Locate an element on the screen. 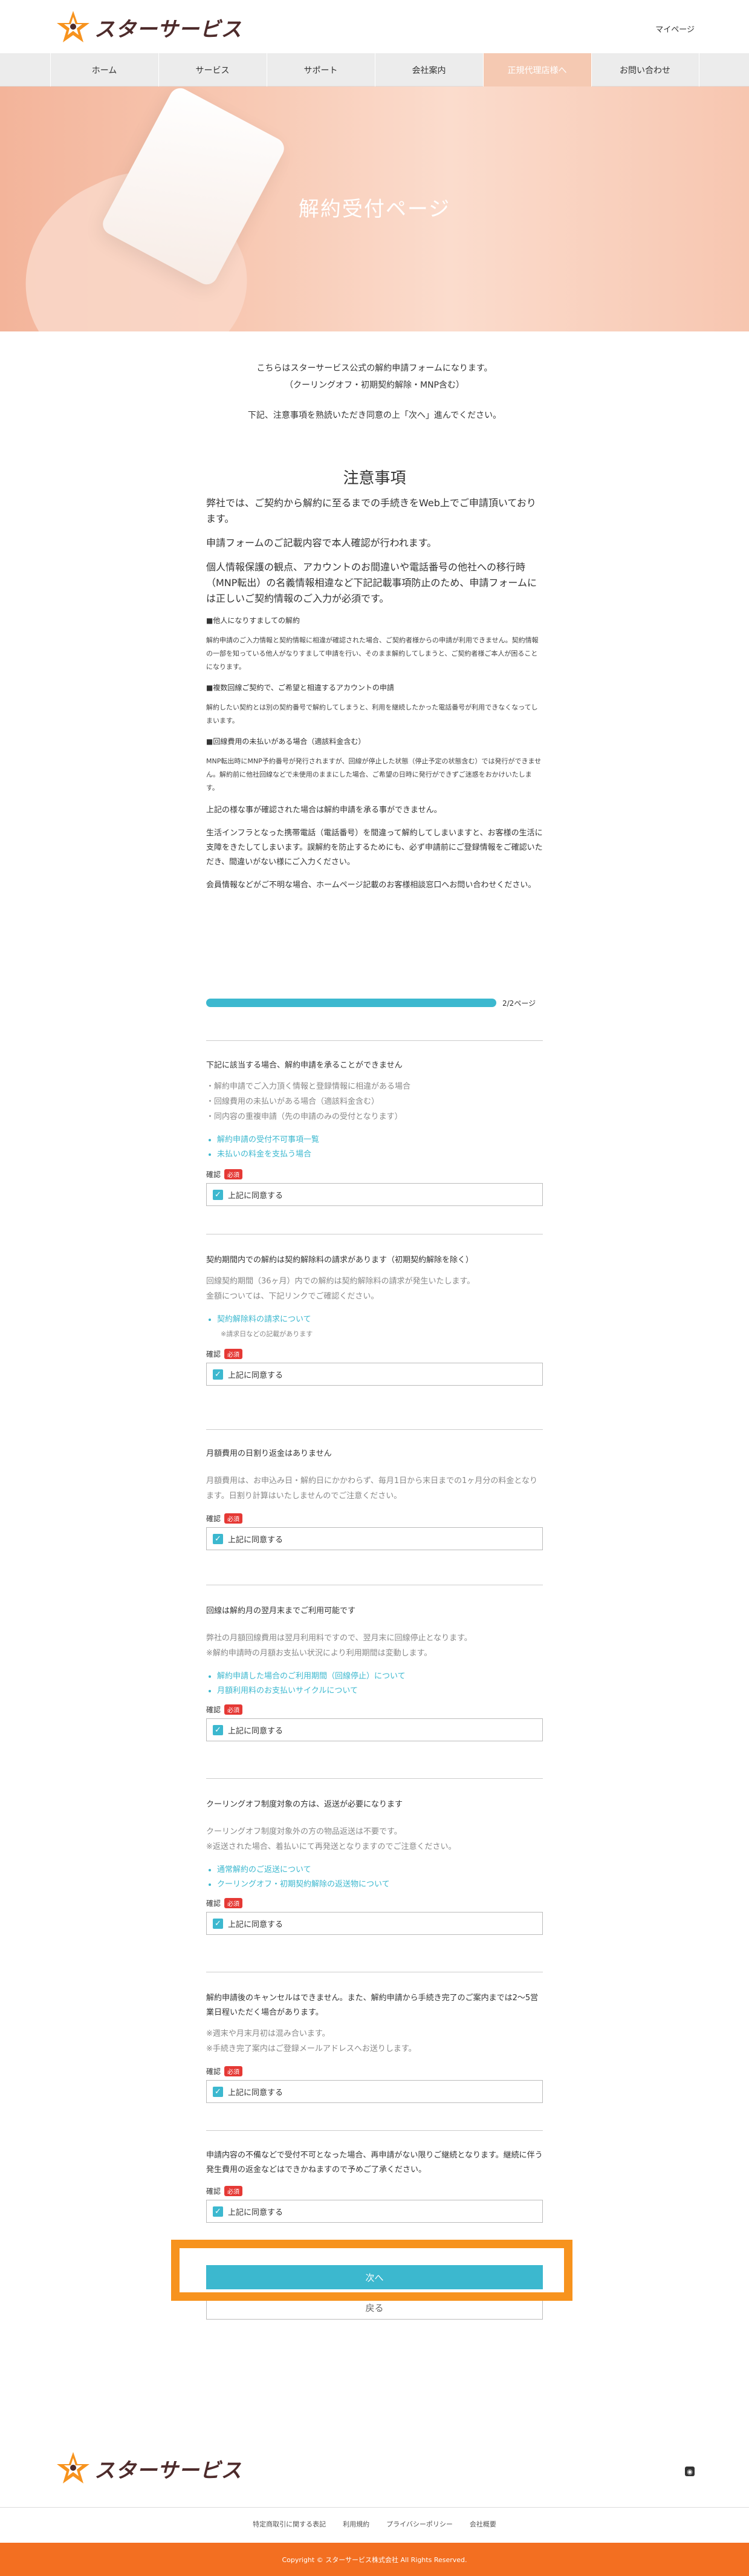  footer-link: 利用規約 is located at coordinates (356, 2524).